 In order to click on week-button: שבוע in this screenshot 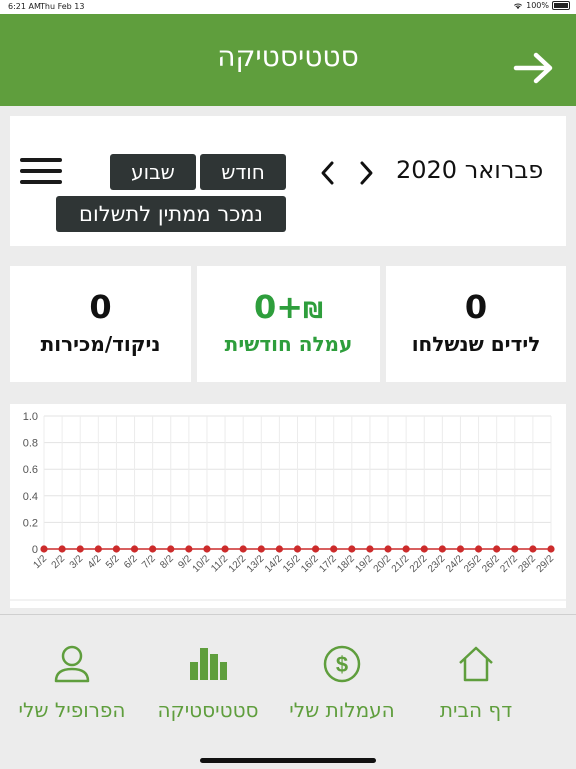, I will do `click(153, 172)`.